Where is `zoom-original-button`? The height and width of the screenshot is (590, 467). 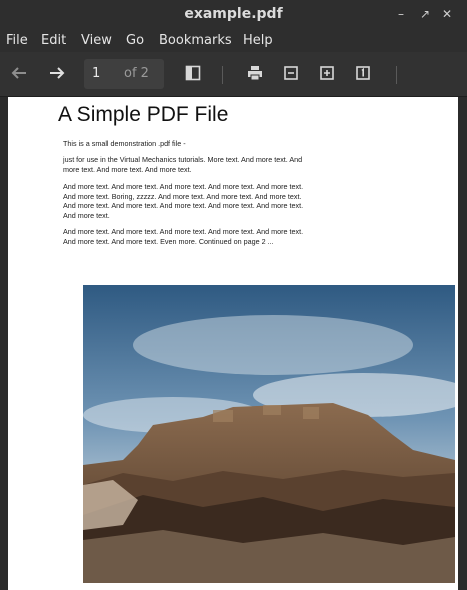
zoom-original-button is located at coordinates (363, 73).